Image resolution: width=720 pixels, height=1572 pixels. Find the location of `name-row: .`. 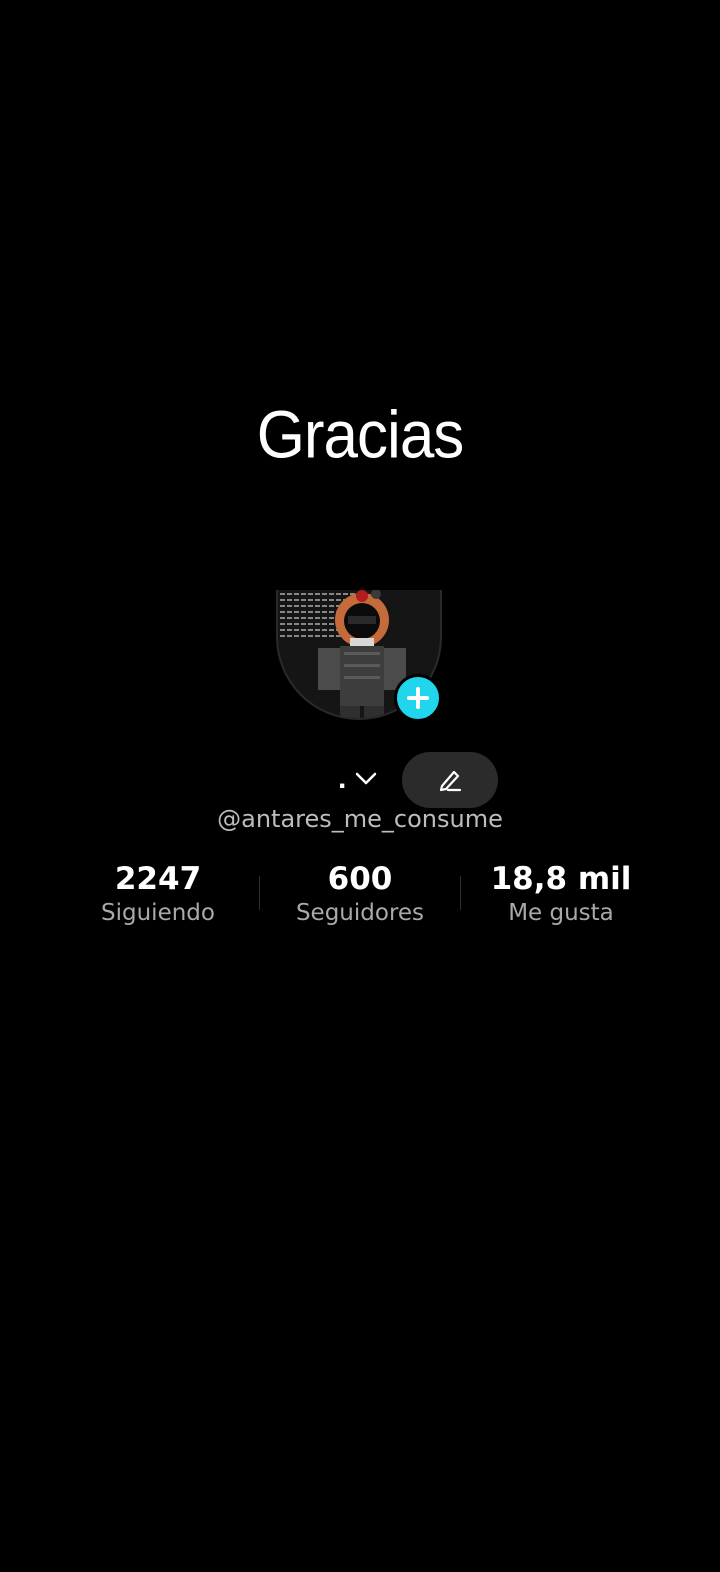

name-row: . is located at coordinates (360, 780).